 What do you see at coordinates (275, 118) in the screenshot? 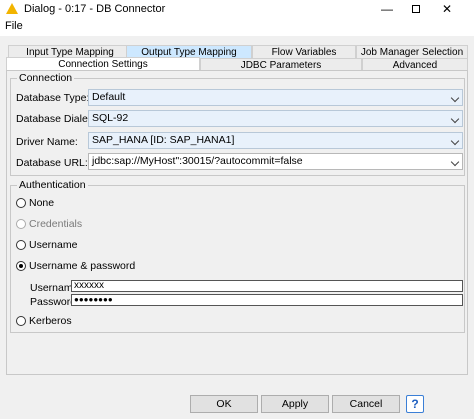
I see `database-dialect-select: SQL-92` at bounding box center [275, 118].